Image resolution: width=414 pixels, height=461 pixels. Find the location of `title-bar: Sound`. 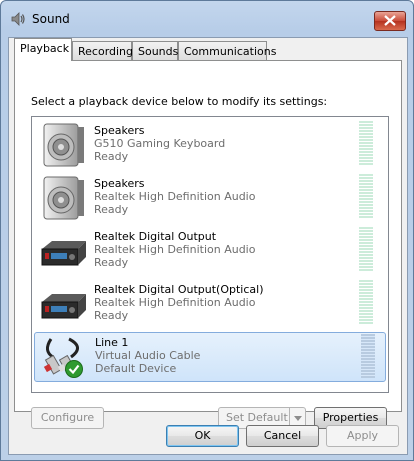

title-bar: Sound is located at coordinates (207, 19).